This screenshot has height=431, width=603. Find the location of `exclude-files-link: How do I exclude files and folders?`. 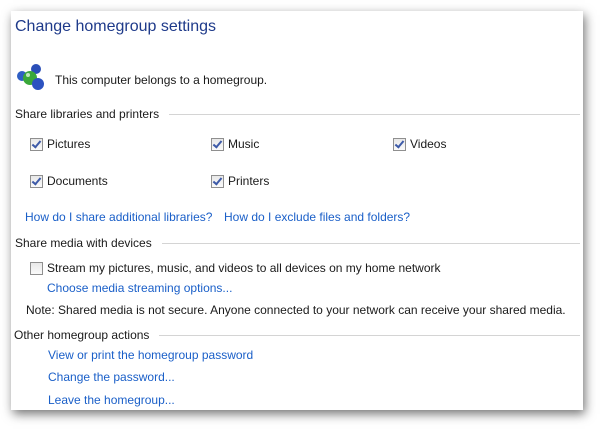

exclude-files-link: How do I exclude files and folders? is located at coordinates (317, 217).